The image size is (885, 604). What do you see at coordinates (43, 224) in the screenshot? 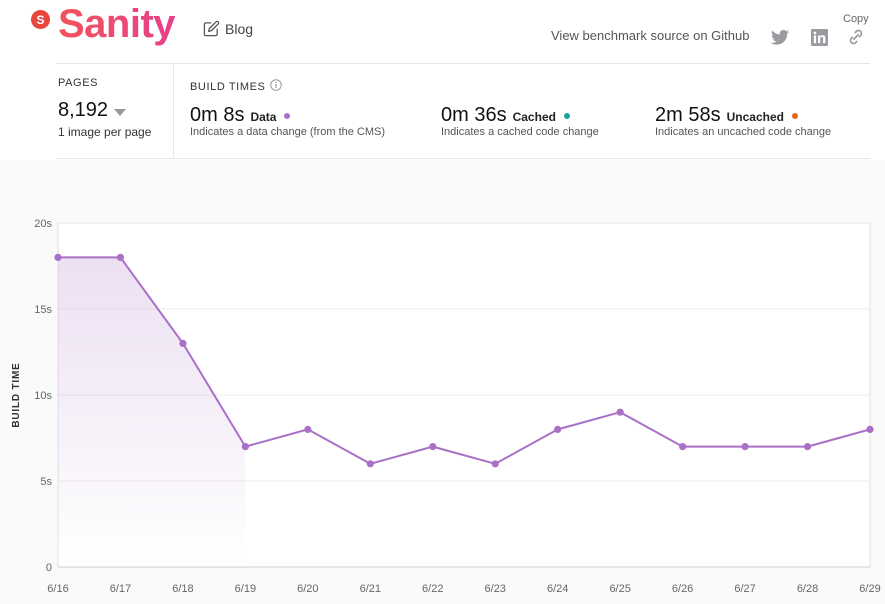
I see `y-tick-label: 20s` at bounding box center [43, 224].